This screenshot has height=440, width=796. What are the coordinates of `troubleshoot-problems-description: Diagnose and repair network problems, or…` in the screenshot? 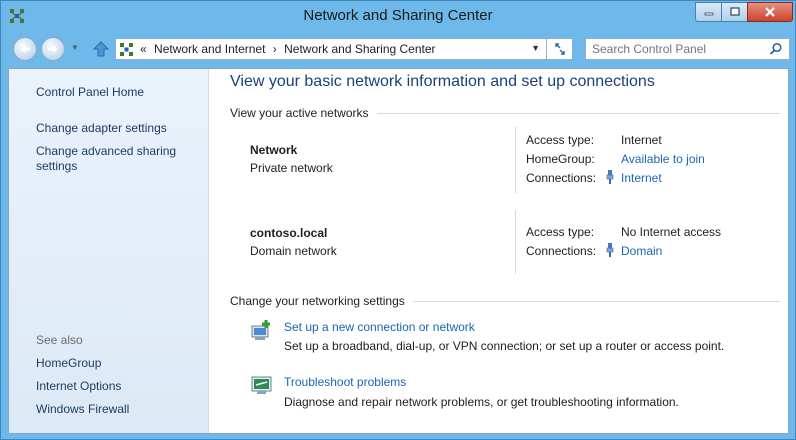 It's located at (481, 402).